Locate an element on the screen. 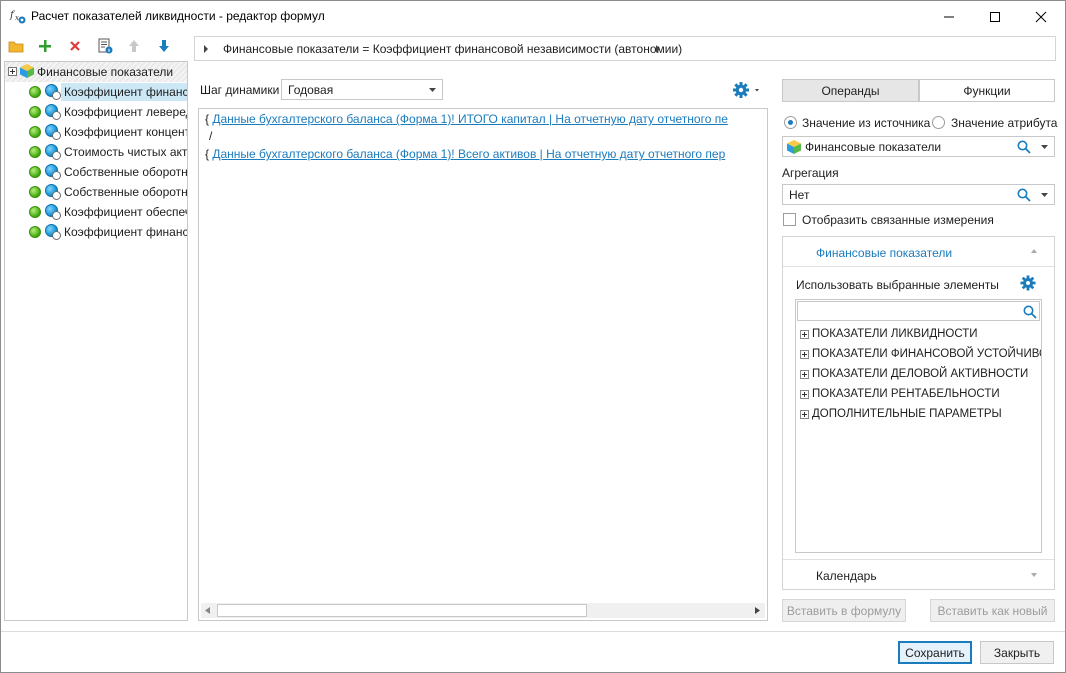 The height and width of the screenshot is (673, 1066). formula-operator: / is located at coordinates (211, 136).